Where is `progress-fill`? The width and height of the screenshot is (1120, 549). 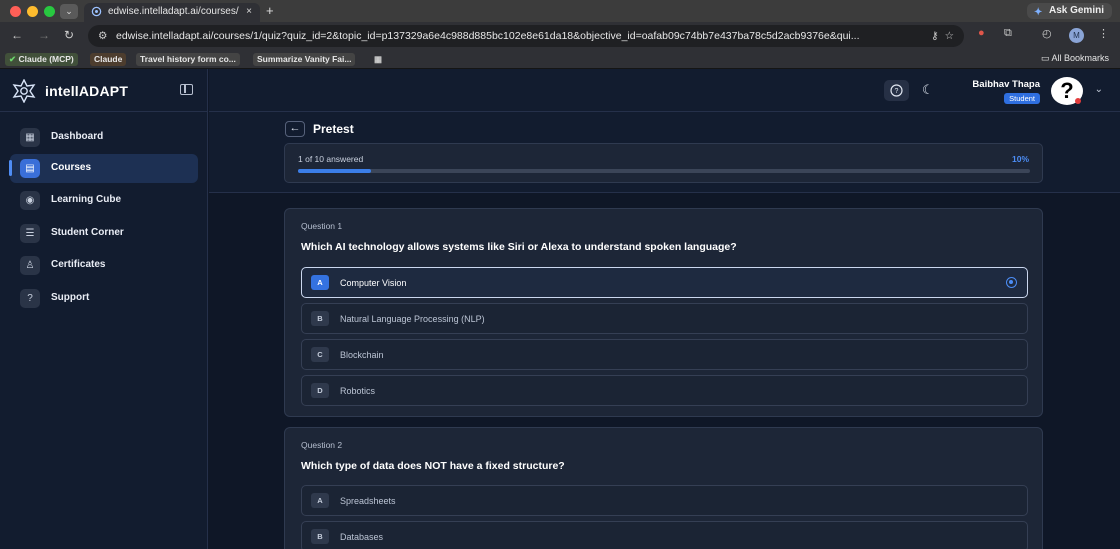 progress-fill is located at coordinates (335, 171).